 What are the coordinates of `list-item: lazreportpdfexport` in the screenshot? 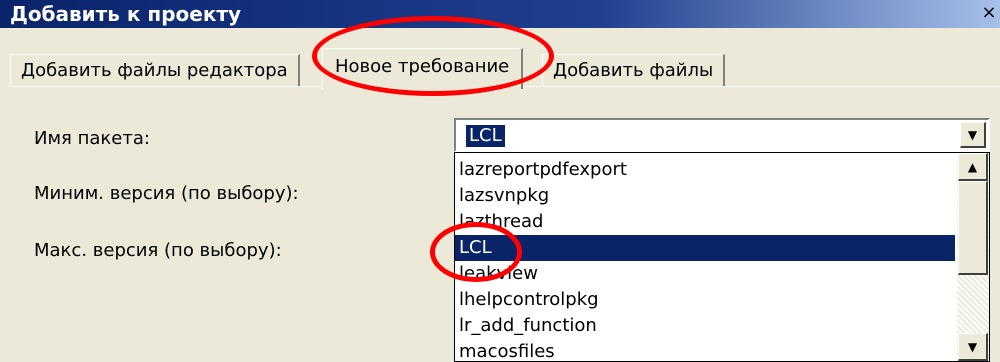 It's located at (705, 170).